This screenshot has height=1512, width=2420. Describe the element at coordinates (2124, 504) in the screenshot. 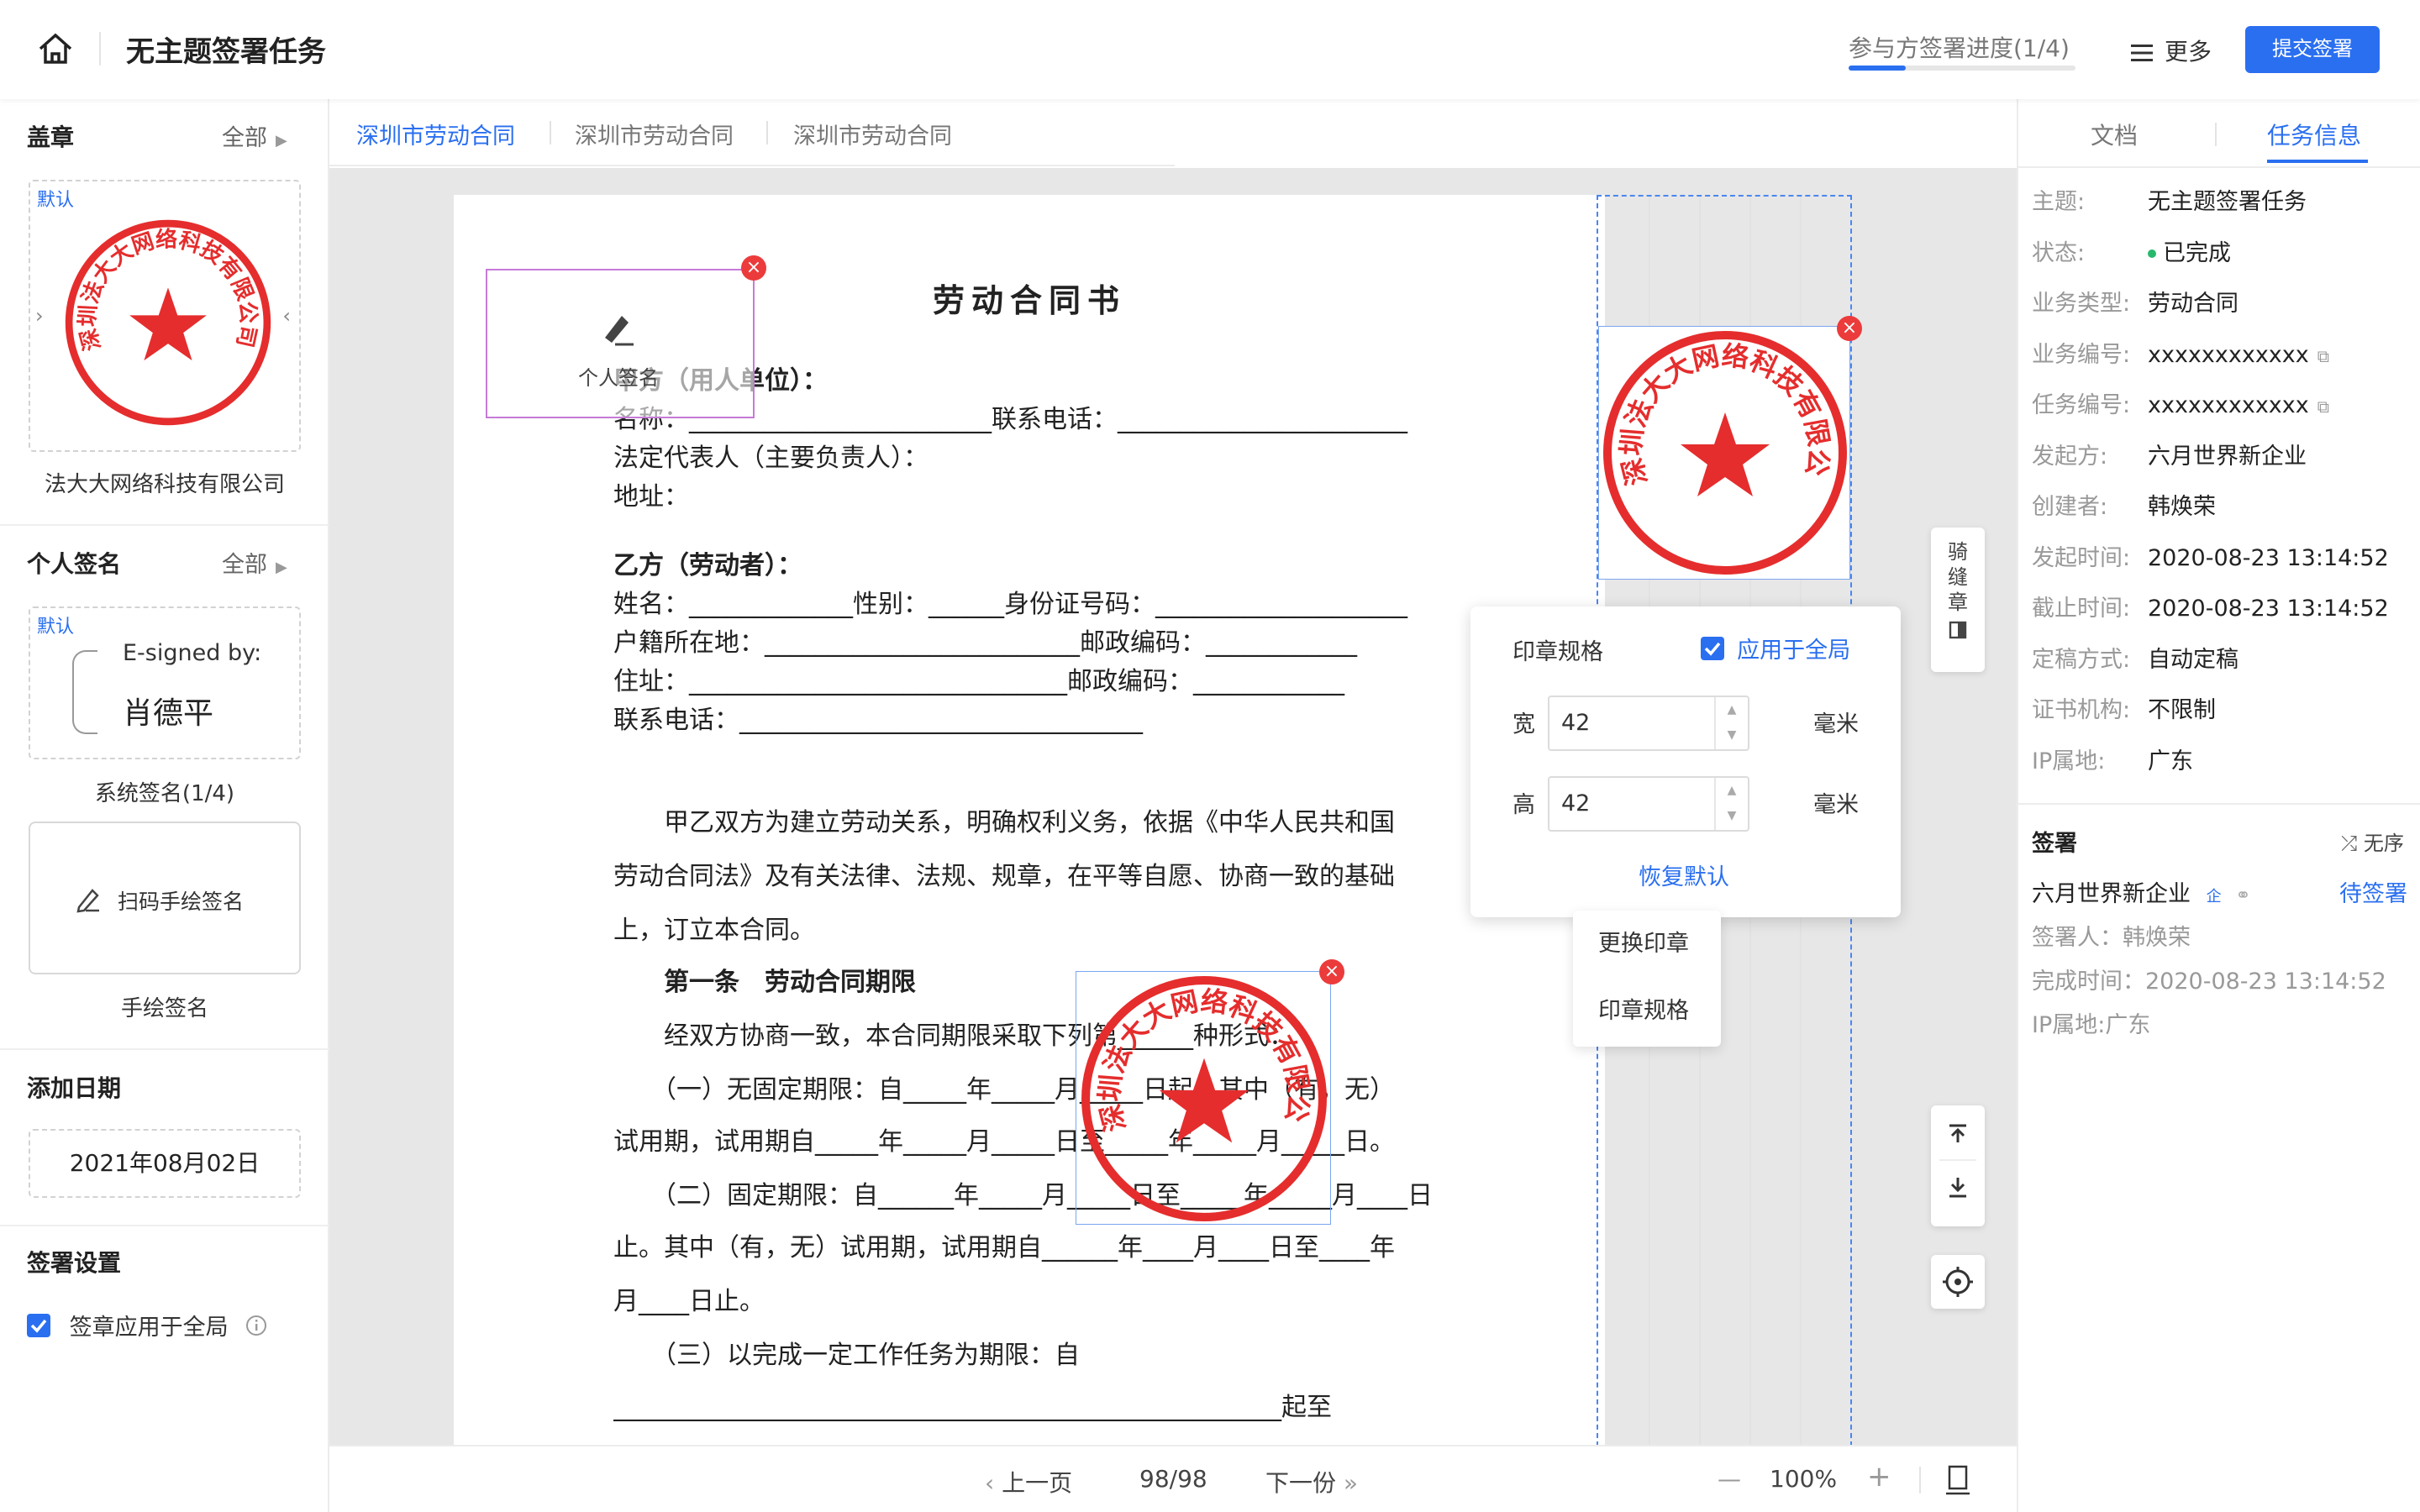

I see `task-info-row: 创建者: 韩焕荣` at that location.